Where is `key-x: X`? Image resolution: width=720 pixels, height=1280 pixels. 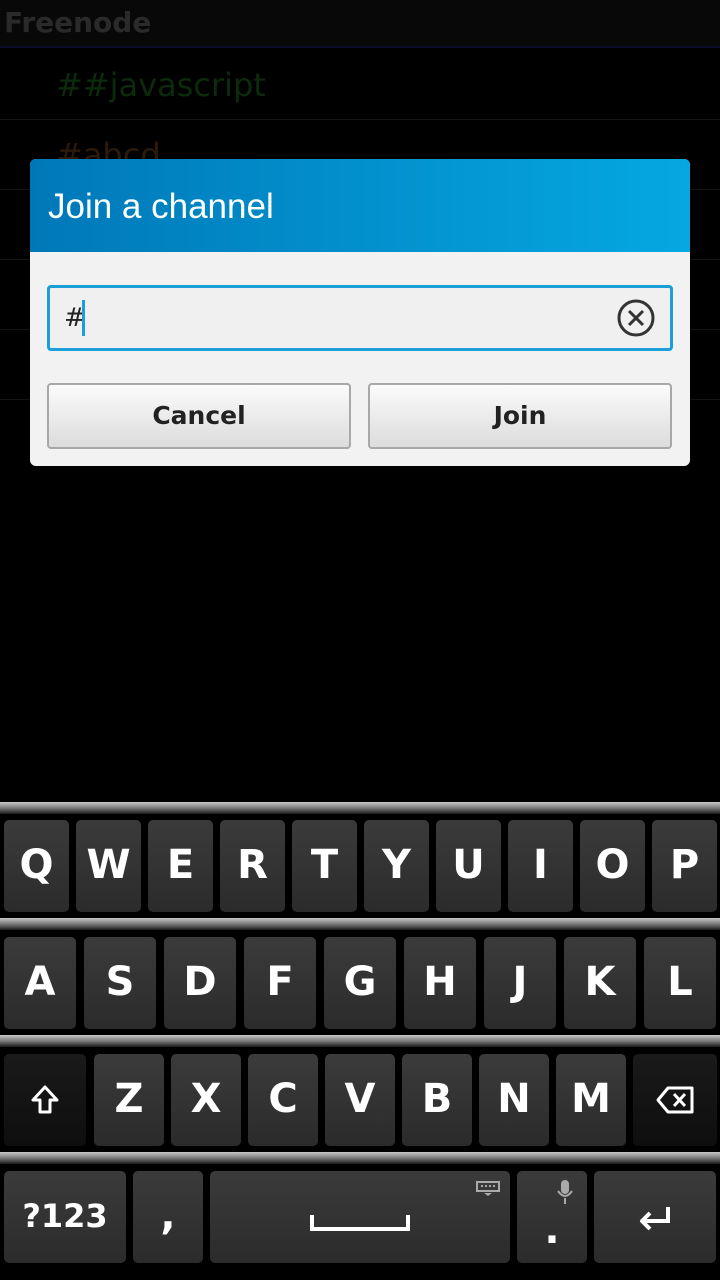
key-x: X is located at coordinates (206, 1100).